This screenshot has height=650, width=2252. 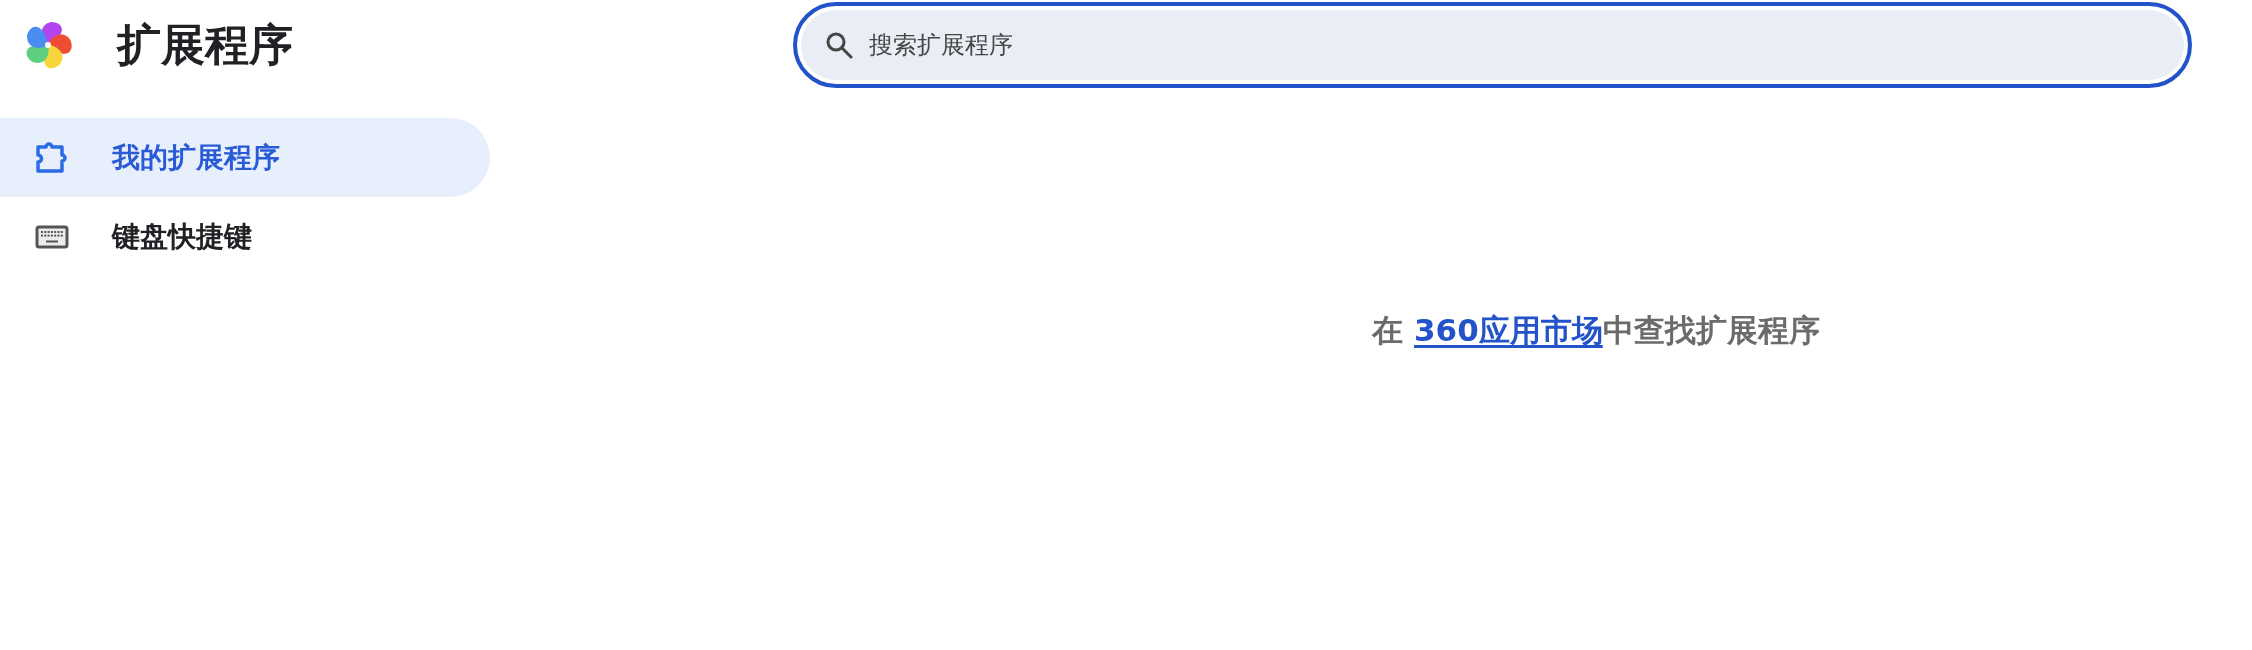 I want to click on find-extensions-message: 在 360应用市场中查找扩展程序, so click(x=1596, y=330).